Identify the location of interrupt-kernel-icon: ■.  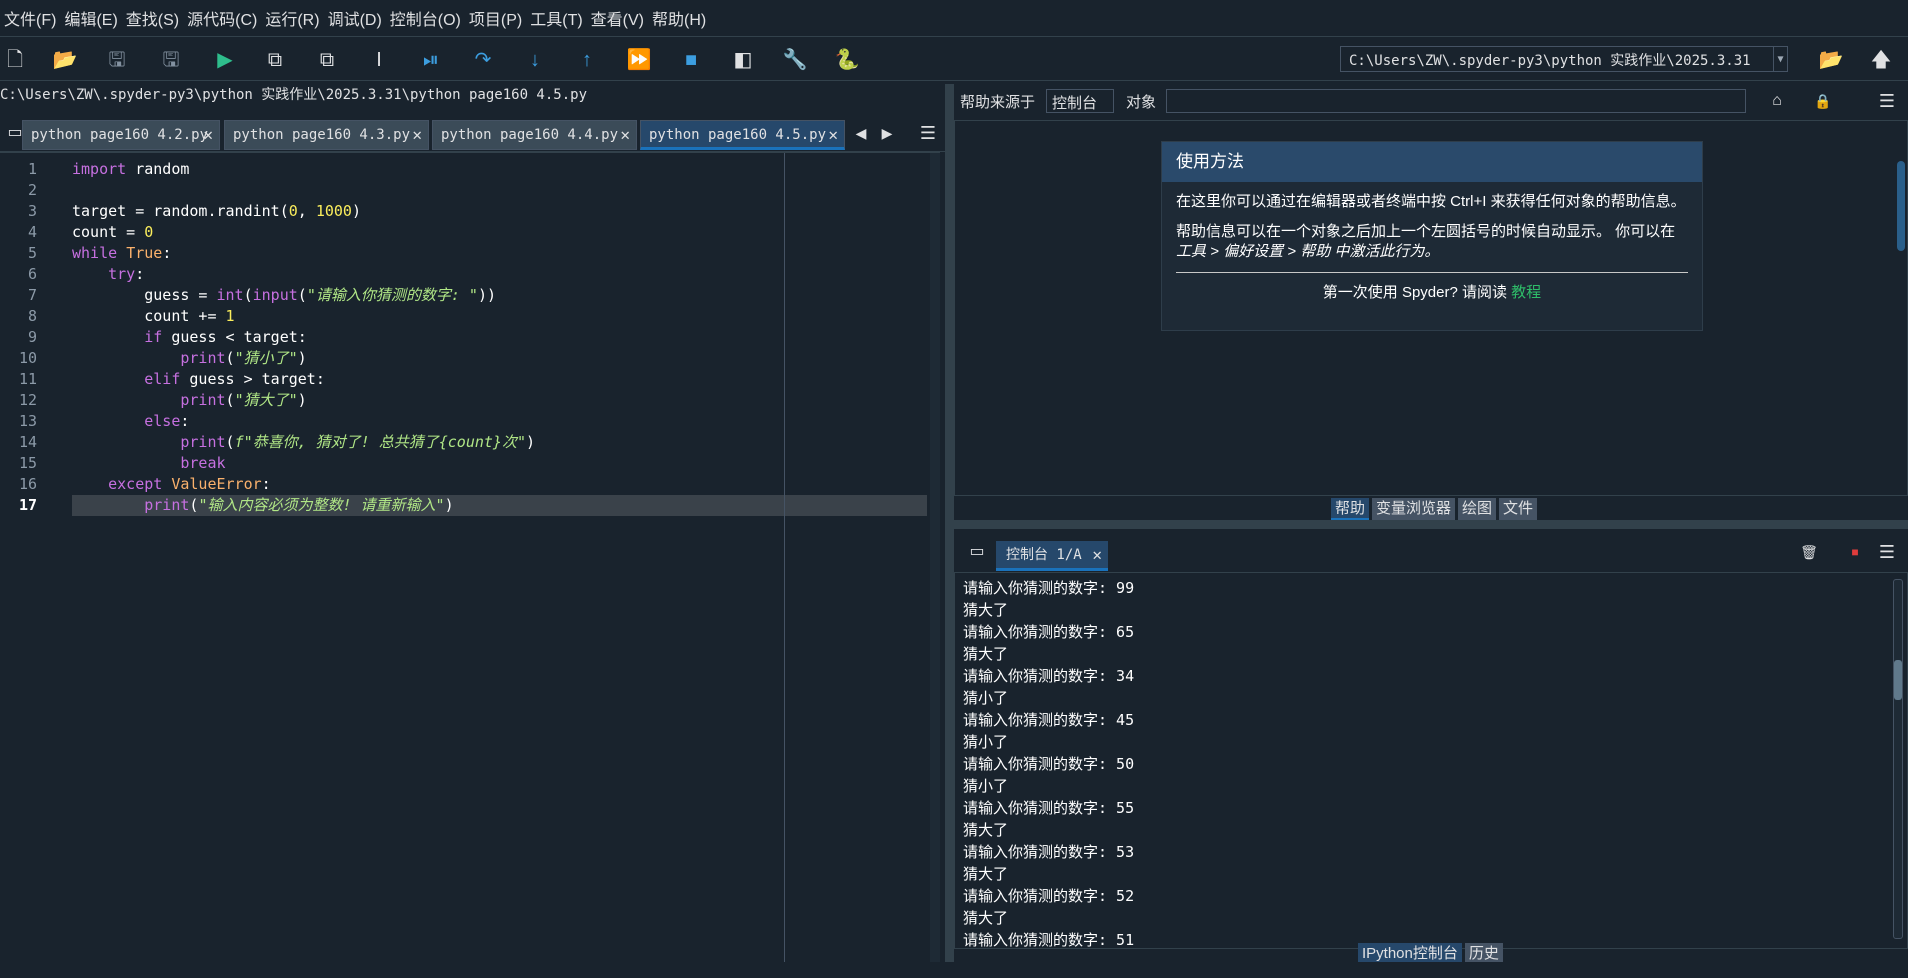
(1855, 552).